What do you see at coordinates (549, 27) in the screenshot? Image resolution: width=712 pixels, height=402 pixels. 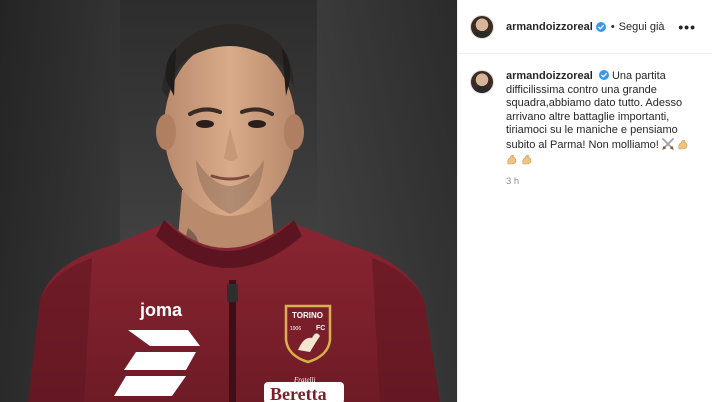 I see `author-username: armandoizzoreal` at bounding box center [549, 27].